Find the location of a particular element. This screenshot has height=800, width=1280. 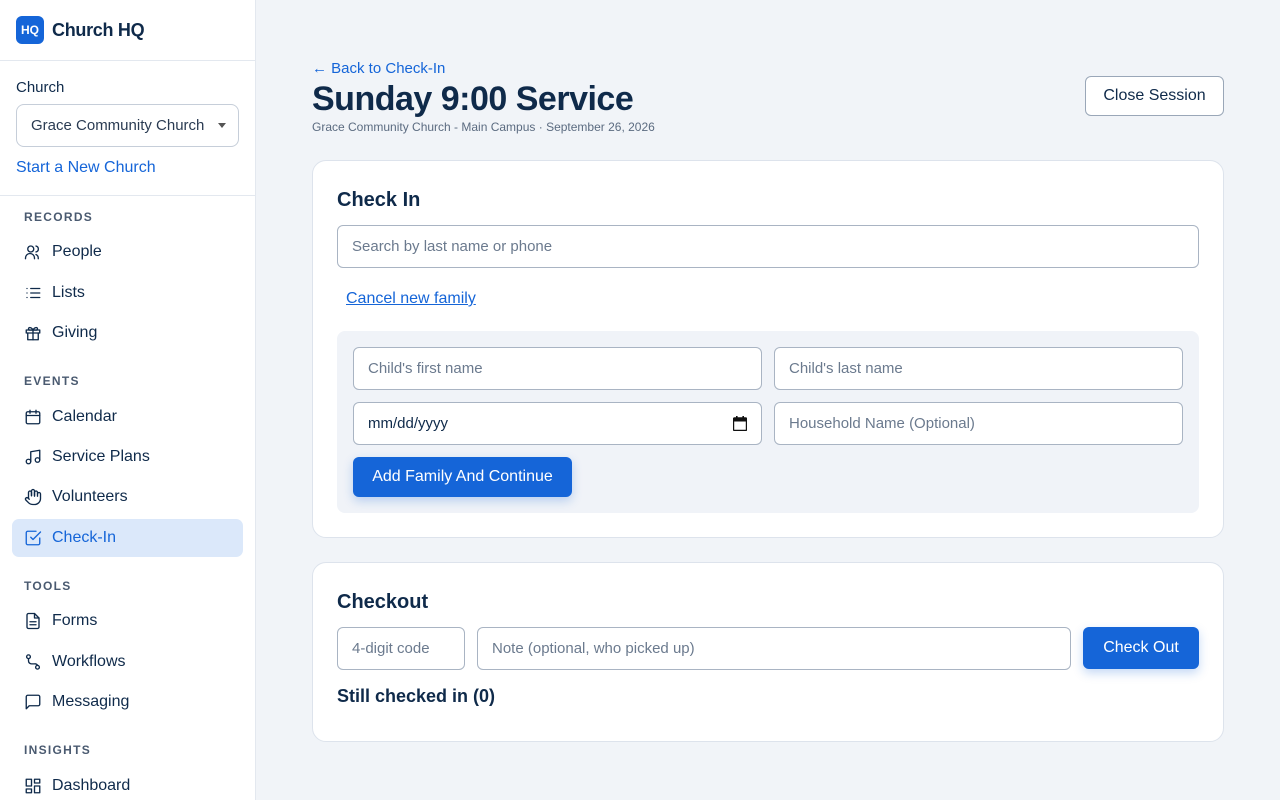

sidebar-item-label: Dashboard is located at coordinates (91, 785).